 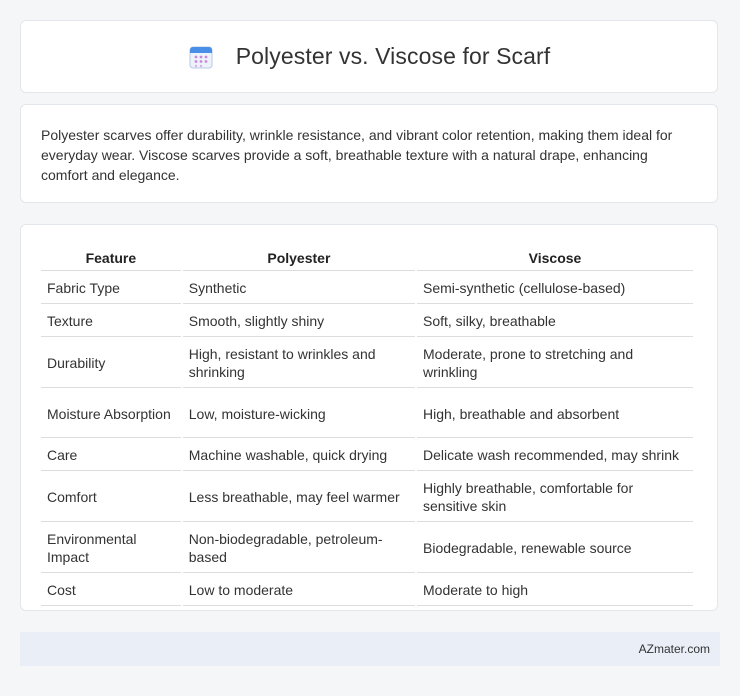 What do you see at coordinates (555, 258) in the screenshot?
I see `header-viscose: Viscose` at bounding box center [555, 258].